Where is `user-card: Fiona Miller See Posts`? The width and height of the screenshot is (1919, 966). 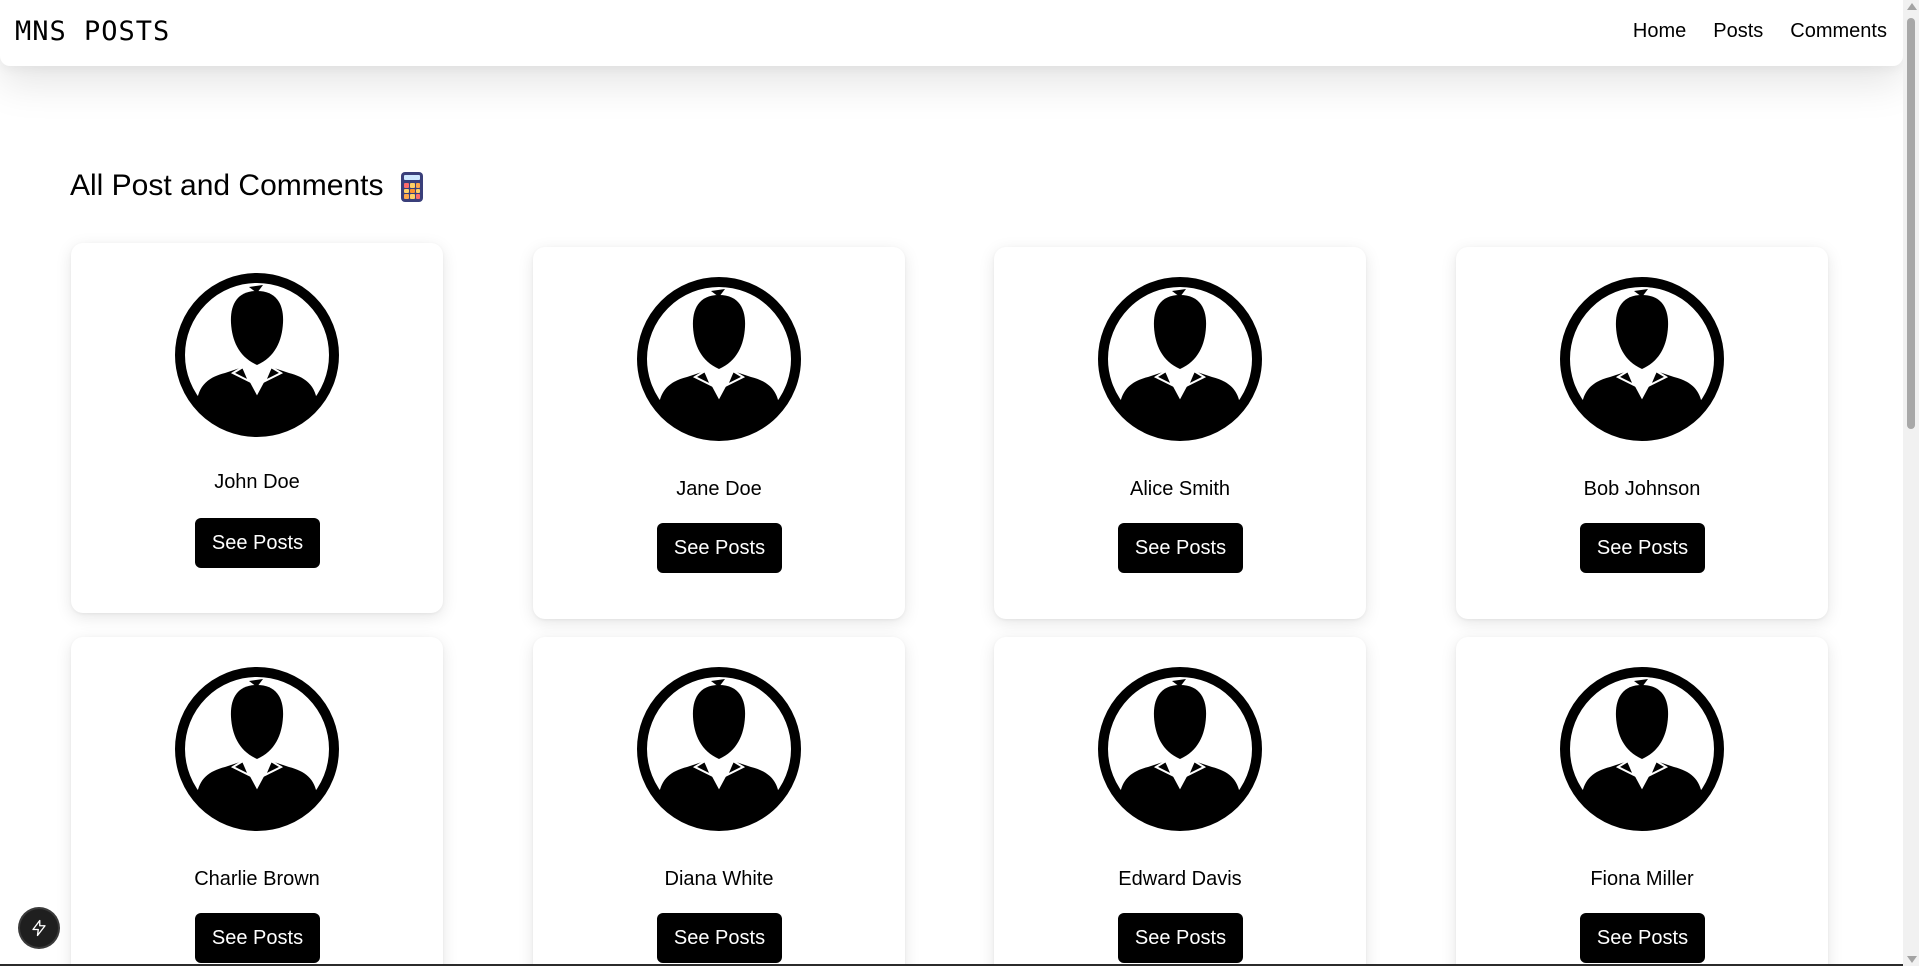 user-card: Fiona Miller See Posts is located at coordinates (1642, 801).